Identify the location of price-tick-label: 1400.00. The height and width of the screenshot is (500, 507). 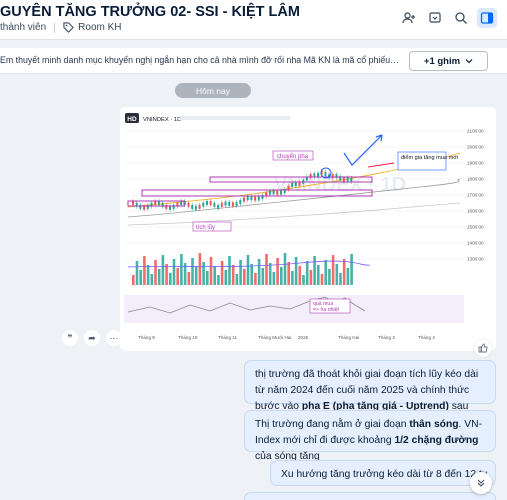
(475, 243).